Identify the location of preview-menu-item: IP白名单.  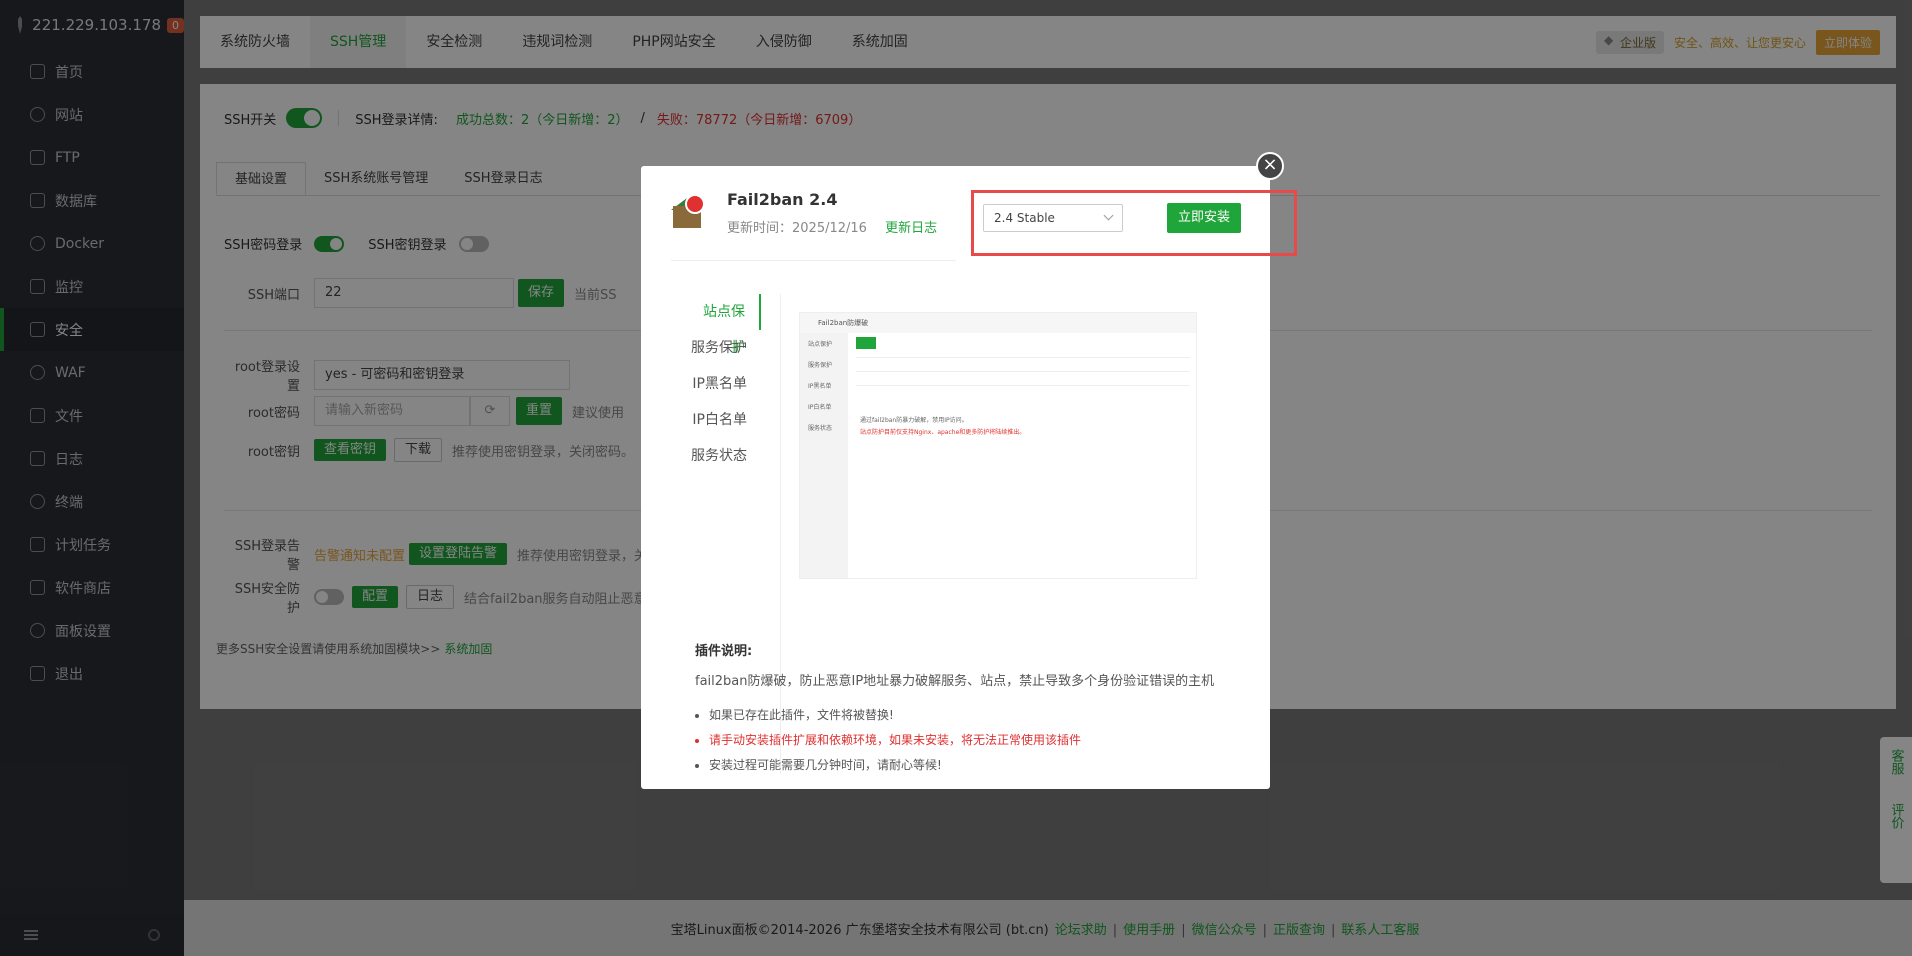
(820, 407).